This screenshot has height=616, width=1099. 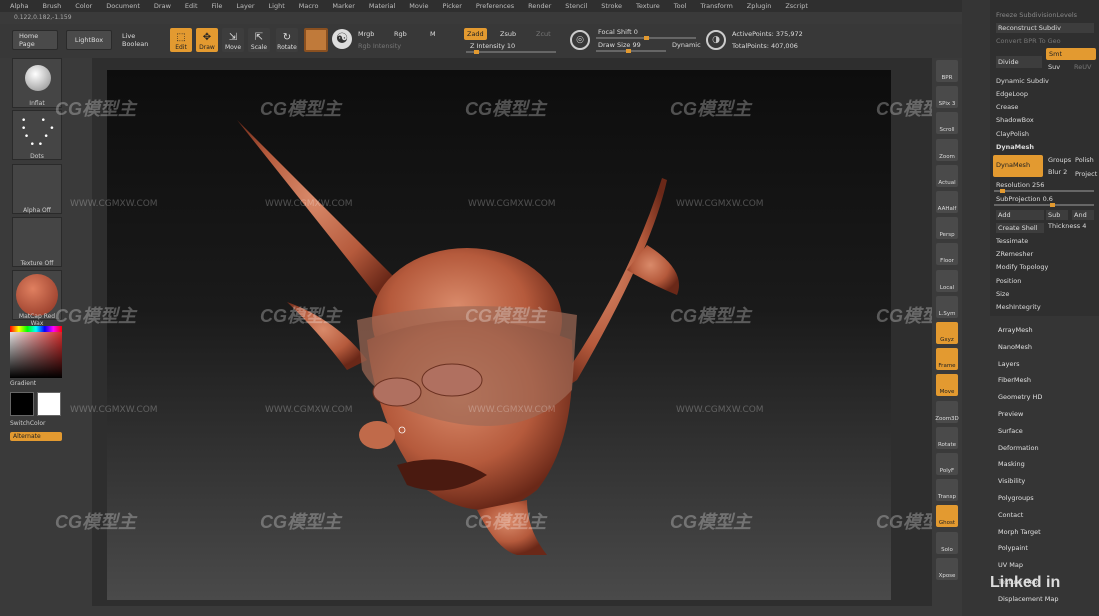 I want to click on primary-color-swatch, so click(x=49, y=404).